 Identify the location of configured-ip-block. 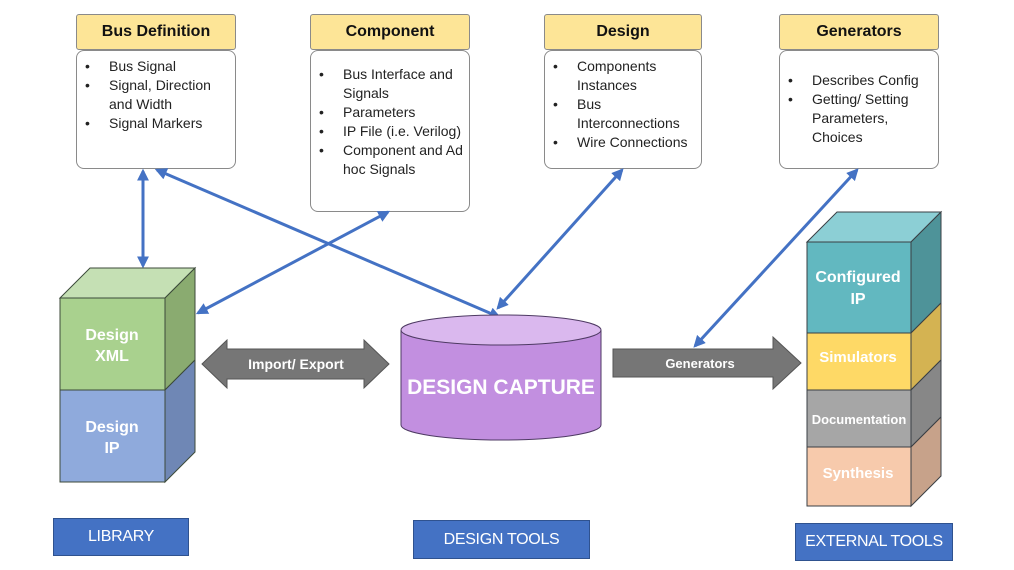
(859, 287).